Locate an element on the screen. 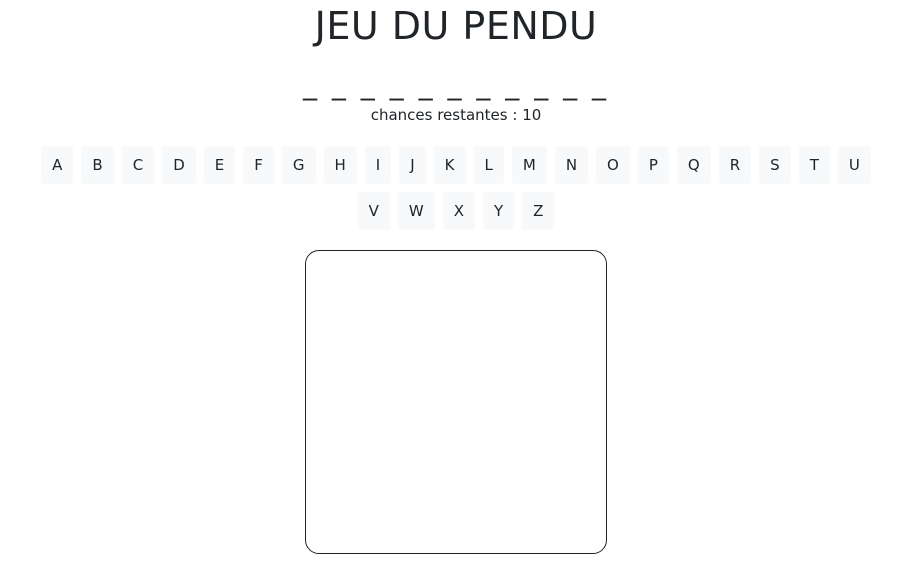 This screenshot has height=584, width=912. letter-button-y: Y is located at coordinates (498, 211).